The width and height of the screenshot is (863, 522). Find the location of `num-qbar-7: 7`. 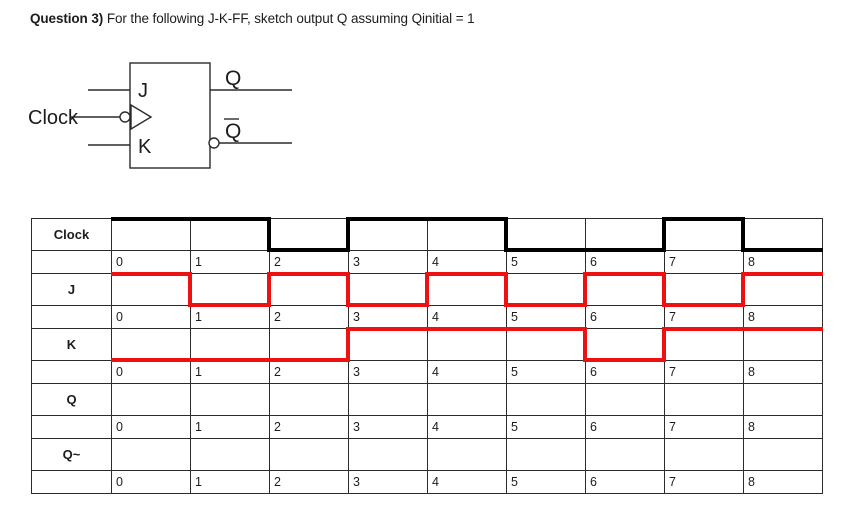

num-qbar-7: 7 is located at coordinates (704, 482).